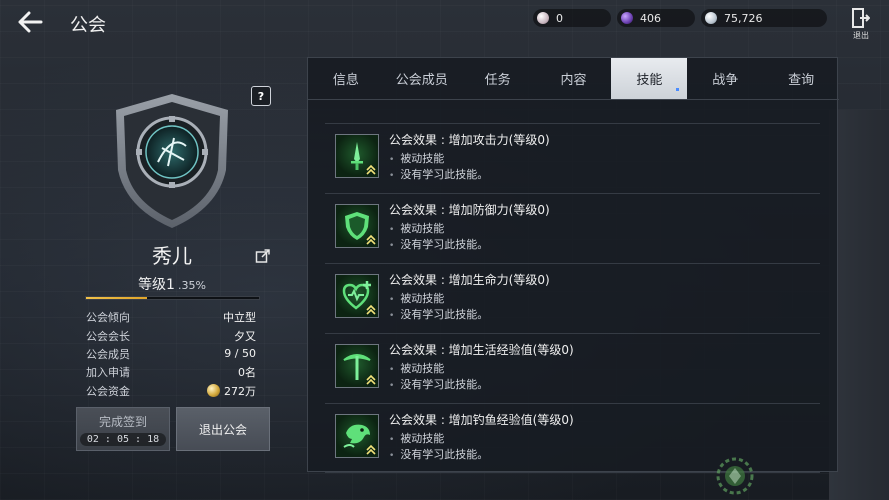  What do you see at coordinates (156, 285) in the screenshot?
I see `guild-level-label: 等级1` at bounding box center [156, 285].